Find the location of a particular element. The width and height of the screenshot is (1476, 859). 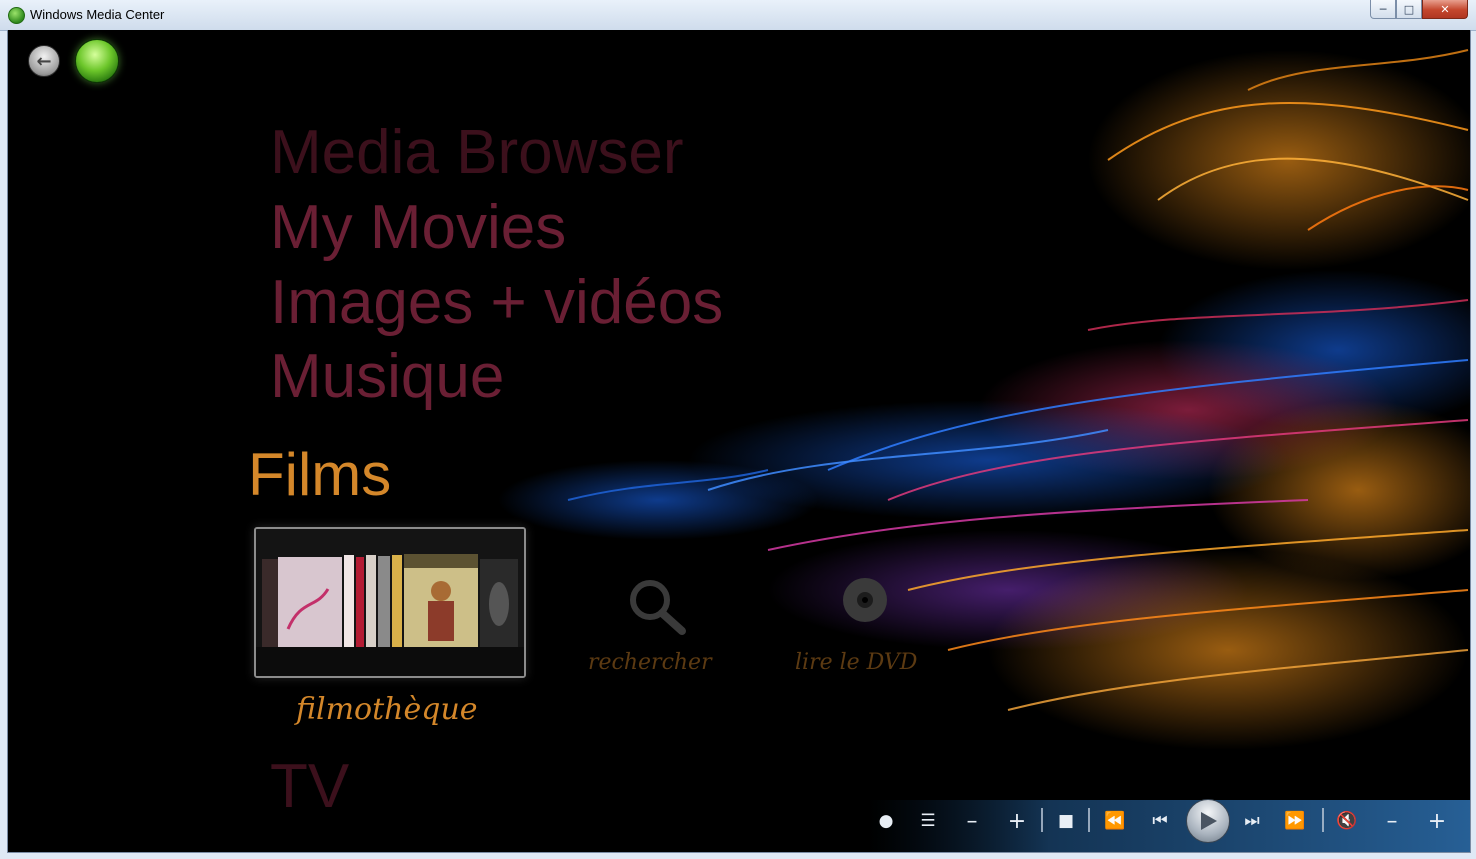

volume-up-icon: + is located at coordinates (1437, 821).